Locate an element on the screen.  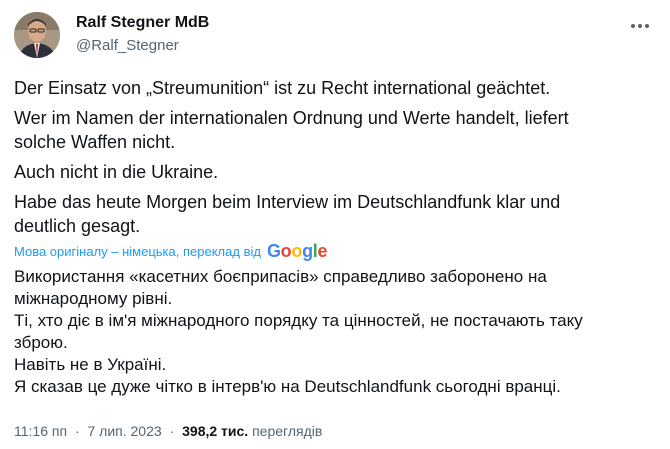
tweet-date-link: 7 лип. 2023 is located at coordinates (125, 431).